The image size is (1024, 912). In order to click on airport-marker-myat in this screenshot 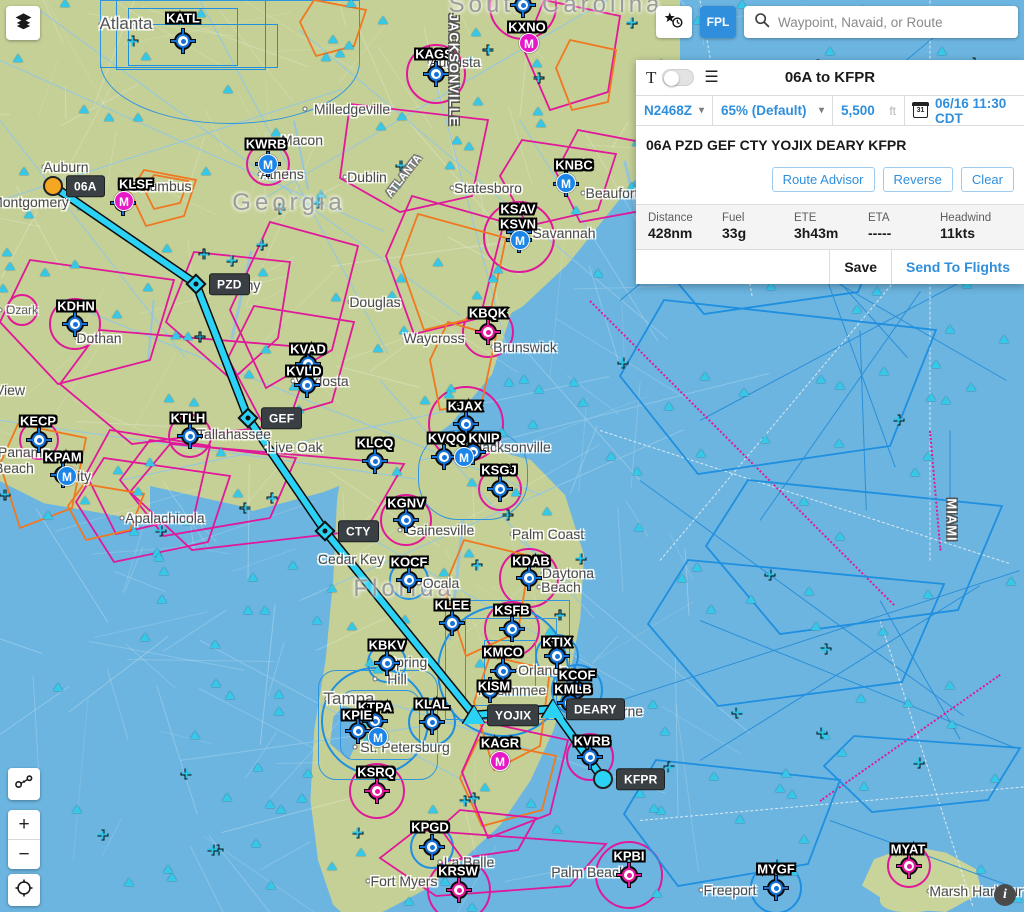, I will do `click(909, 866)`.